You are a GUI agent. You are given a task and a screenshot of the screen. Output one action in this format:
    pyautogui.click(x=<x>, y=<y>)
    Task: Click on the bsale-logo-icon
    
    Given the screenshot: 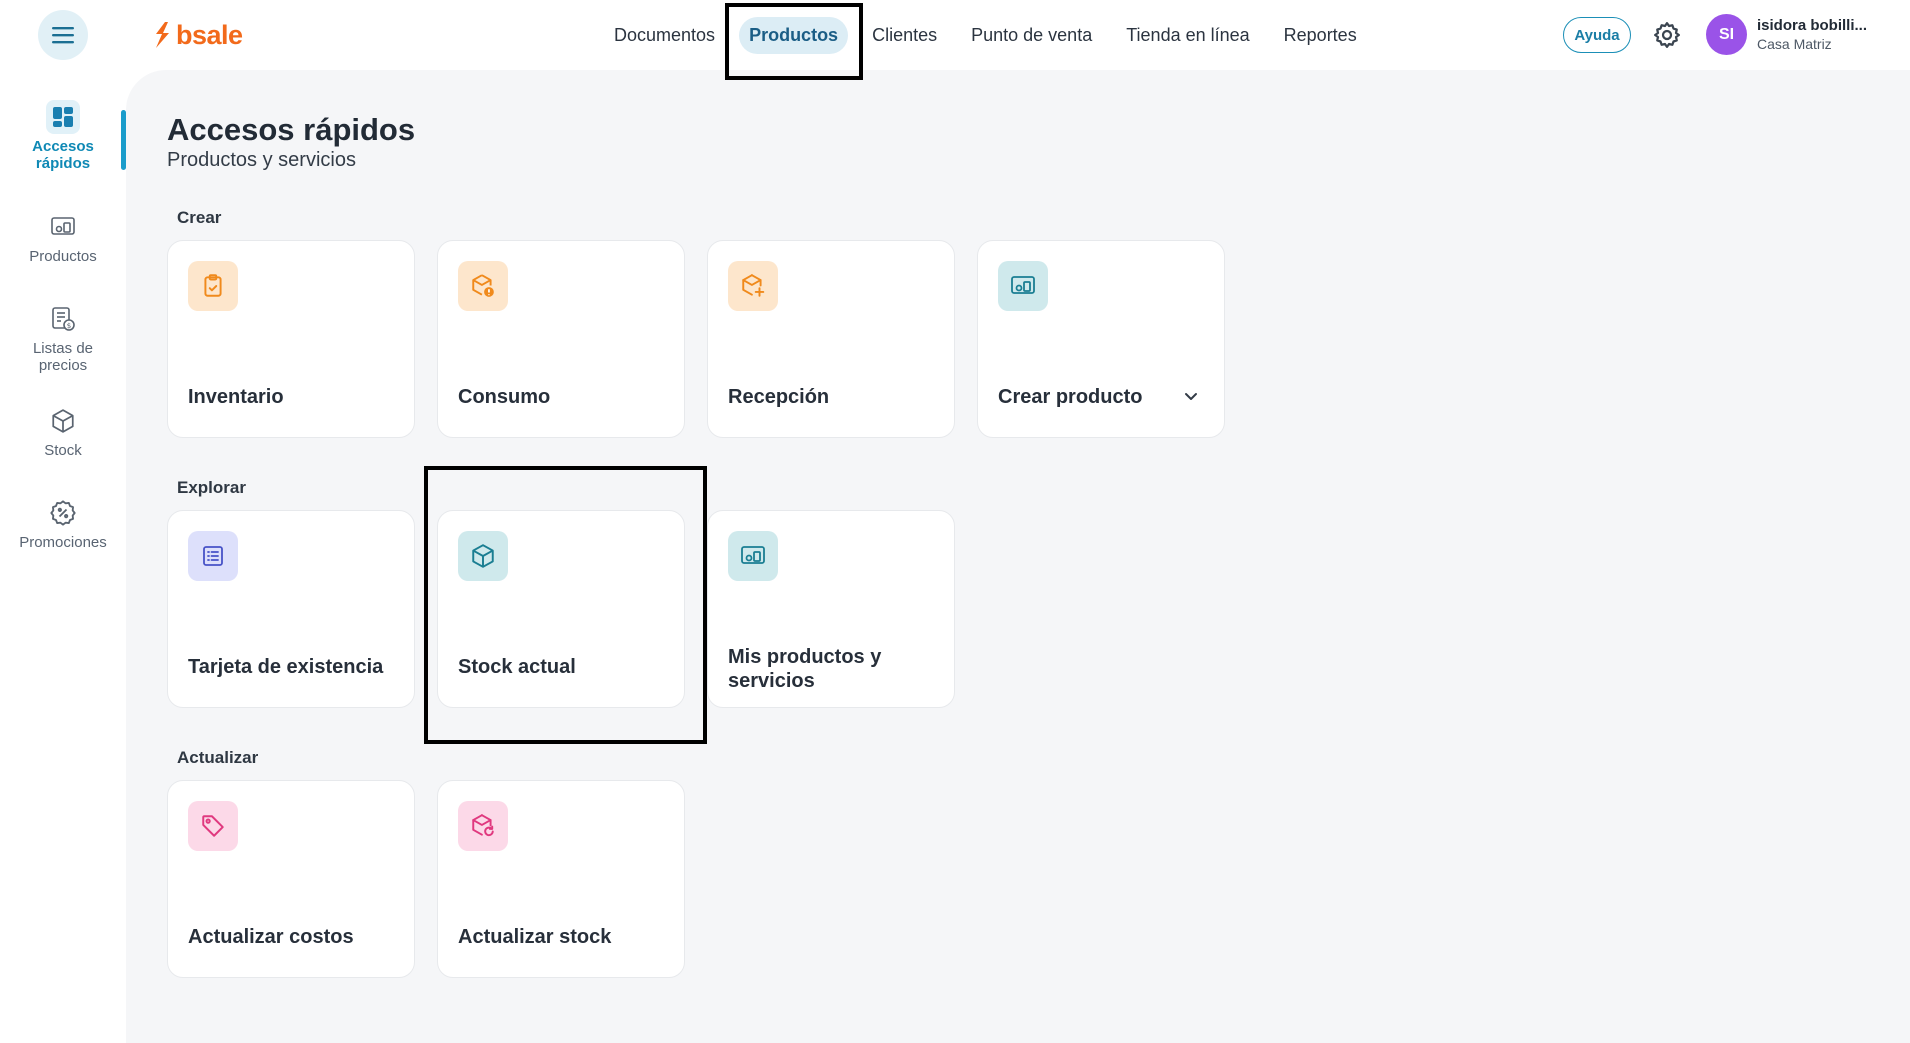 What is the action you would take?
    pyautogui.click(x=162, y=35)
    